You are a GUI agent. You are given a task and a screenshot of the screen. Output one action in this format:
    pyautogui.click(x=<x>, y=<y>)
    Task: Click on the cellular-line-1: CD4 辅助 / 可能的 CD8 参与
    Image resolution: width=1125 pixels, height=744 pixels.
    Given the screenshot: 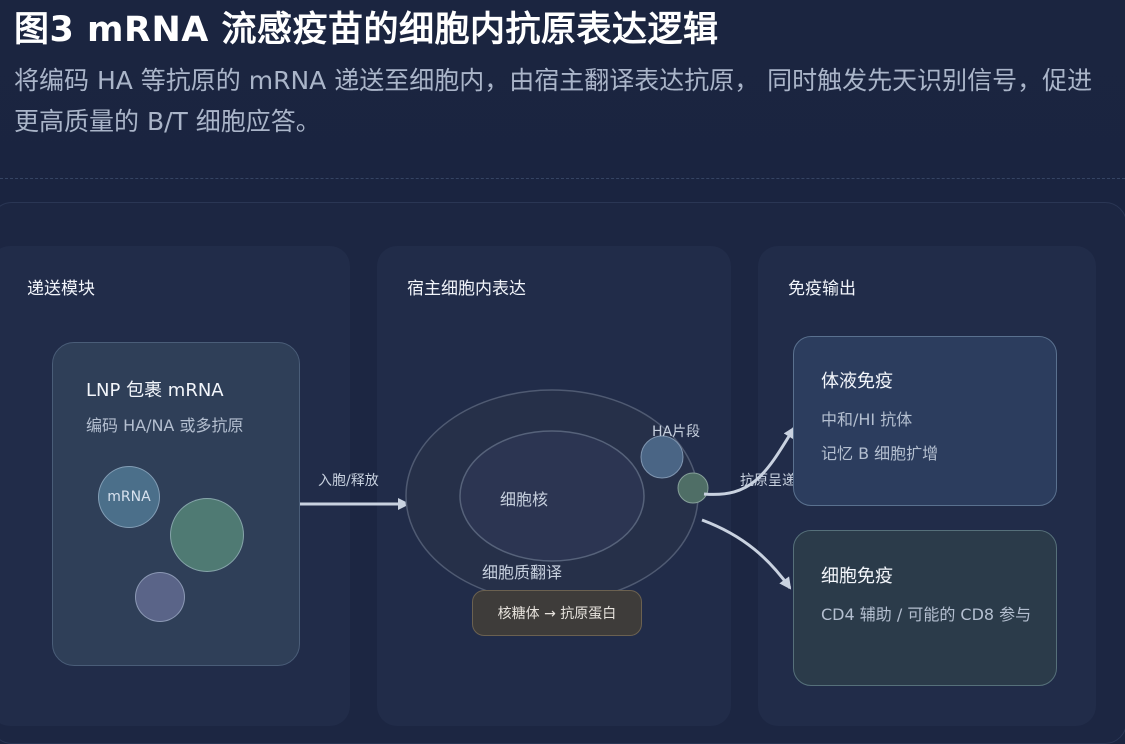 What is the action you would take?
    pyautogui.click(x=926, y=614)
    